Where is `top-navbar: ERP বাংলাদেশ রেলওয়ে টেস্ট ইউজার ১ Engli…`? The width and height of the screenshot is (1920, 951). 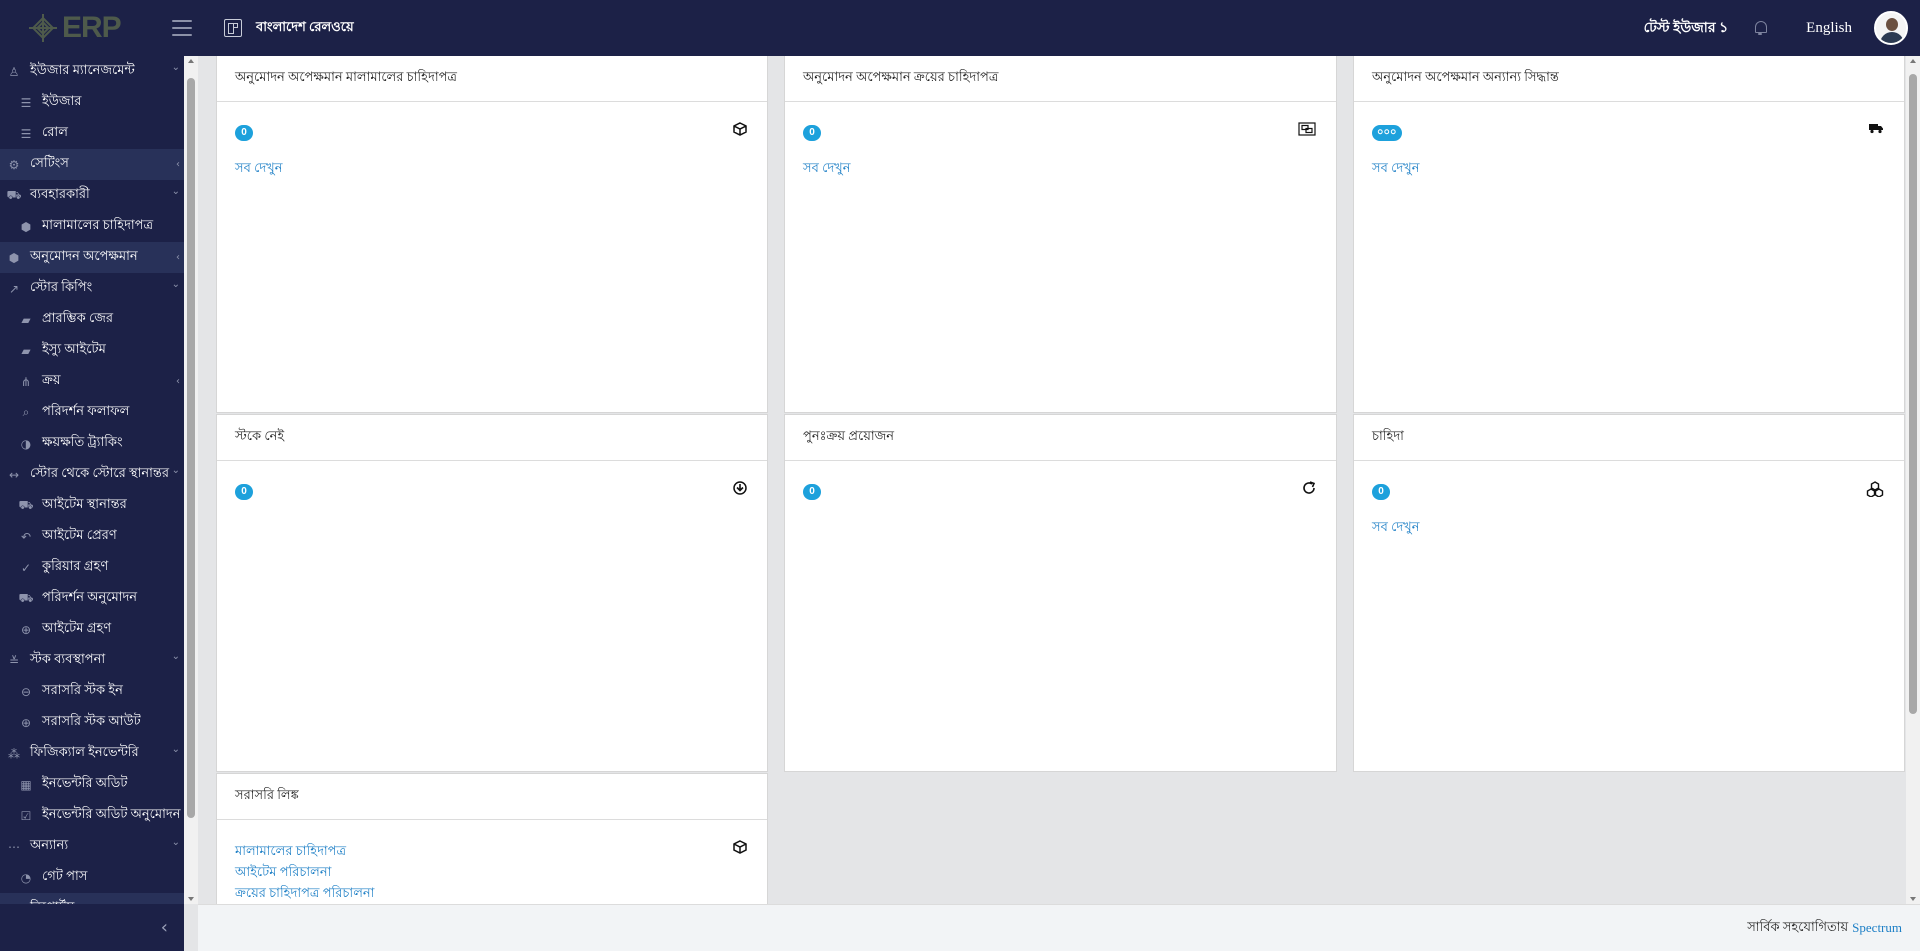
top-navbar: ERP বাংলাদেশ রেলওয়ে টেস্ট ইউজার ১ Engli… is located at coordinates (960, 28).